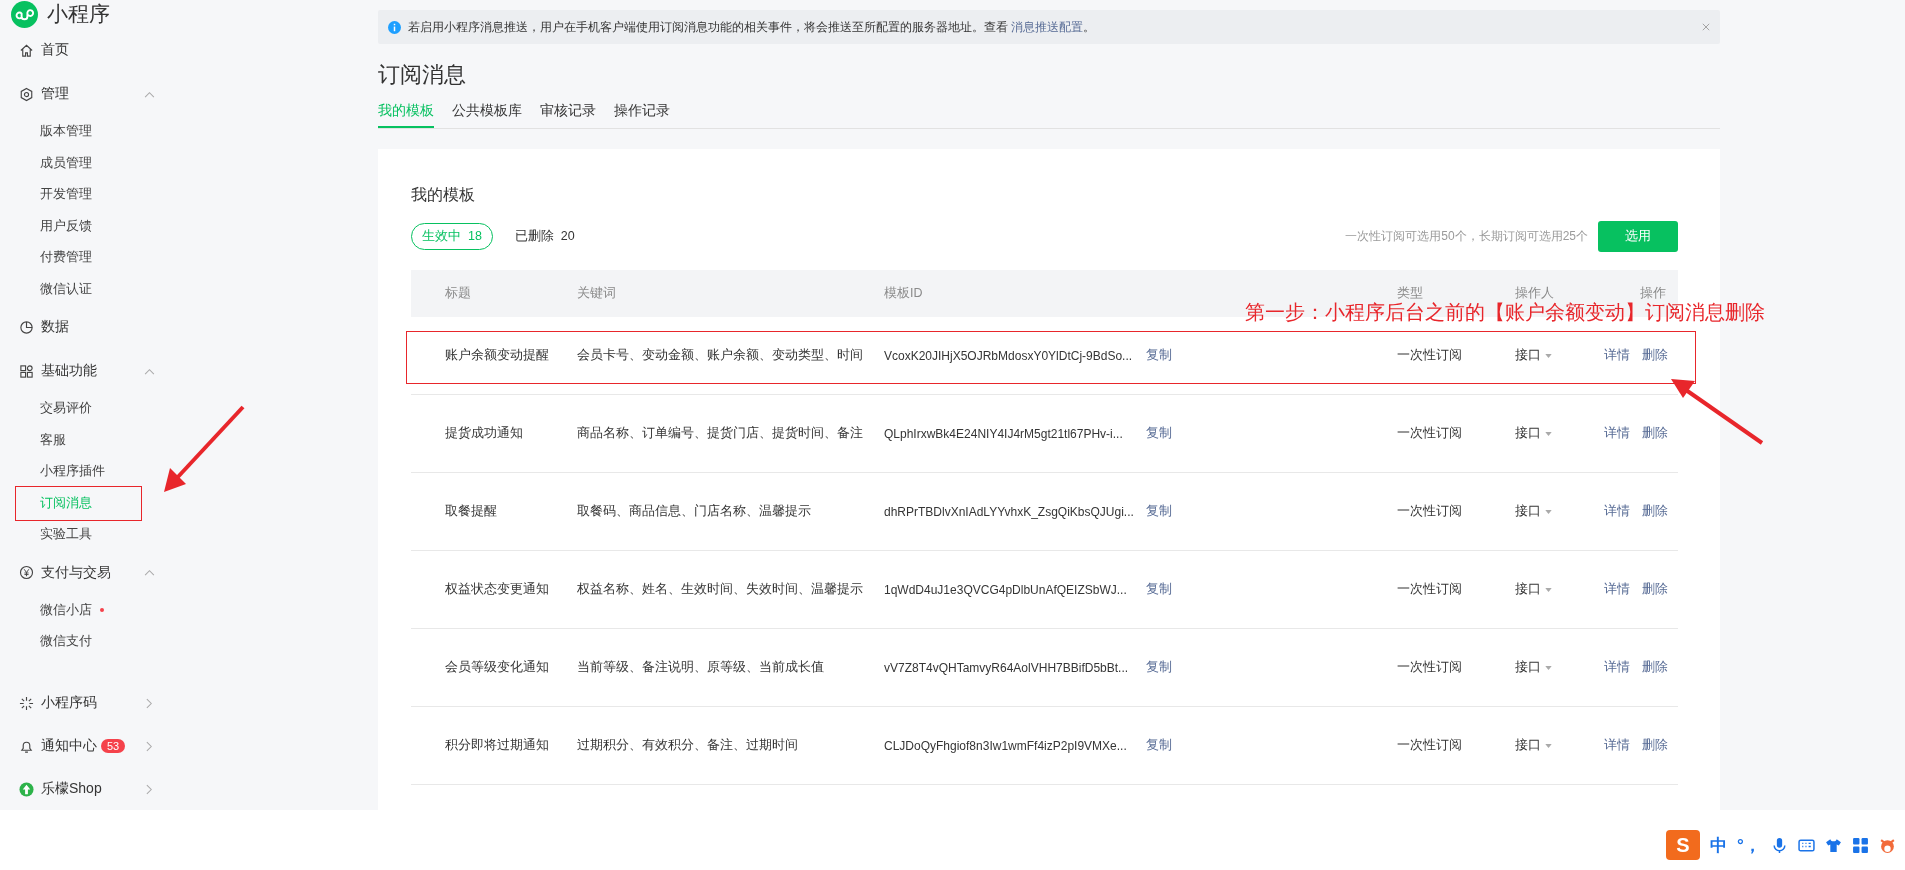 Image resolution: width=1905 pixels, height=870 pixels. What do you see at coordinates (78, 14) in the screenshot?
I see `app-name: 小程序` at bounding box center [78, 14].